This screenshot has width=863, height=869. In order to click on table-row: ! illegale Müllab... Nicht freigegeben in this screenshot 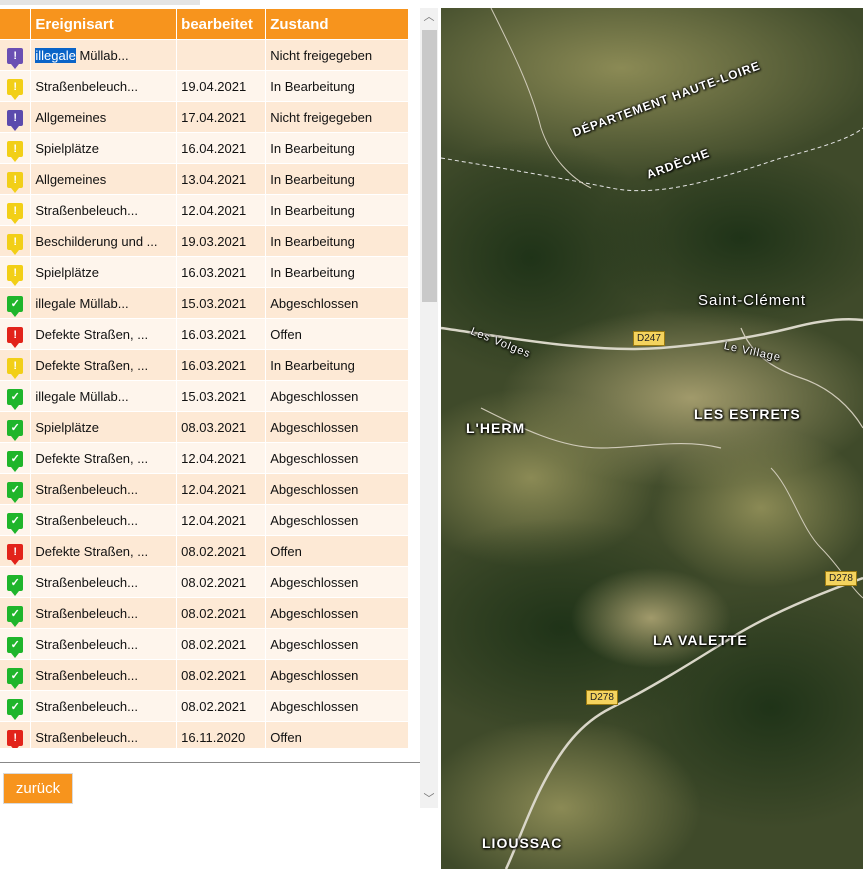, I will do `click(204, 55)`.